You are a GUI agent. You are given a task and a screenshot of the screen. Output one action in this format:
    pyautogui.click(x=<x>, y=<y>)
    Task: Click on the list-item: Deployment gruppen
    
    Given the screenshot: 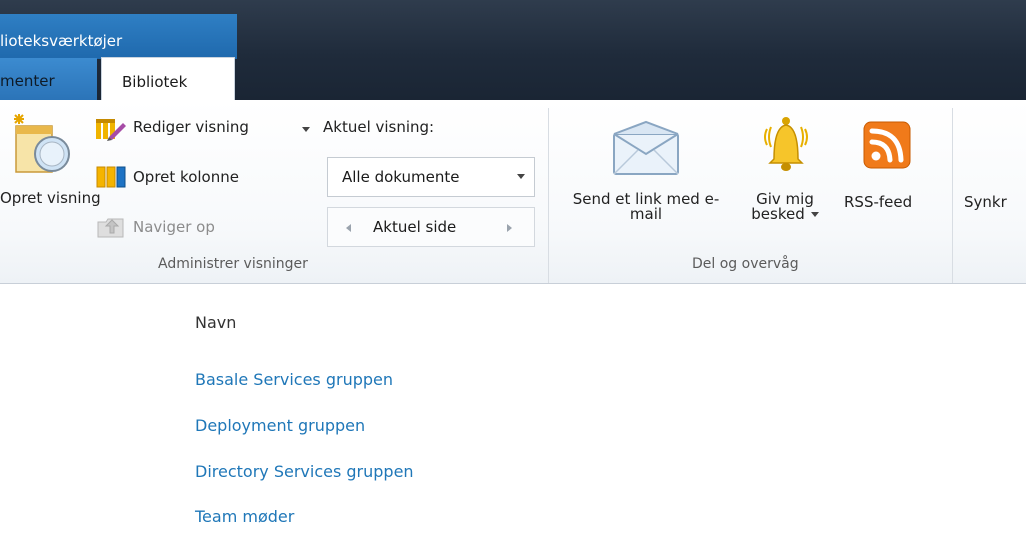 What is the action you would take?
    pyautogui.click(x=280, y=425)
    